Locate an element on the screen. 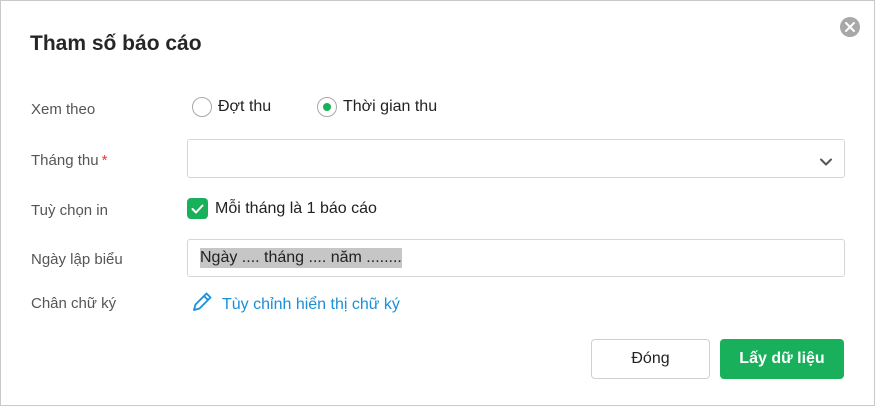  required-mark: * is located at coordinates (104, 160).